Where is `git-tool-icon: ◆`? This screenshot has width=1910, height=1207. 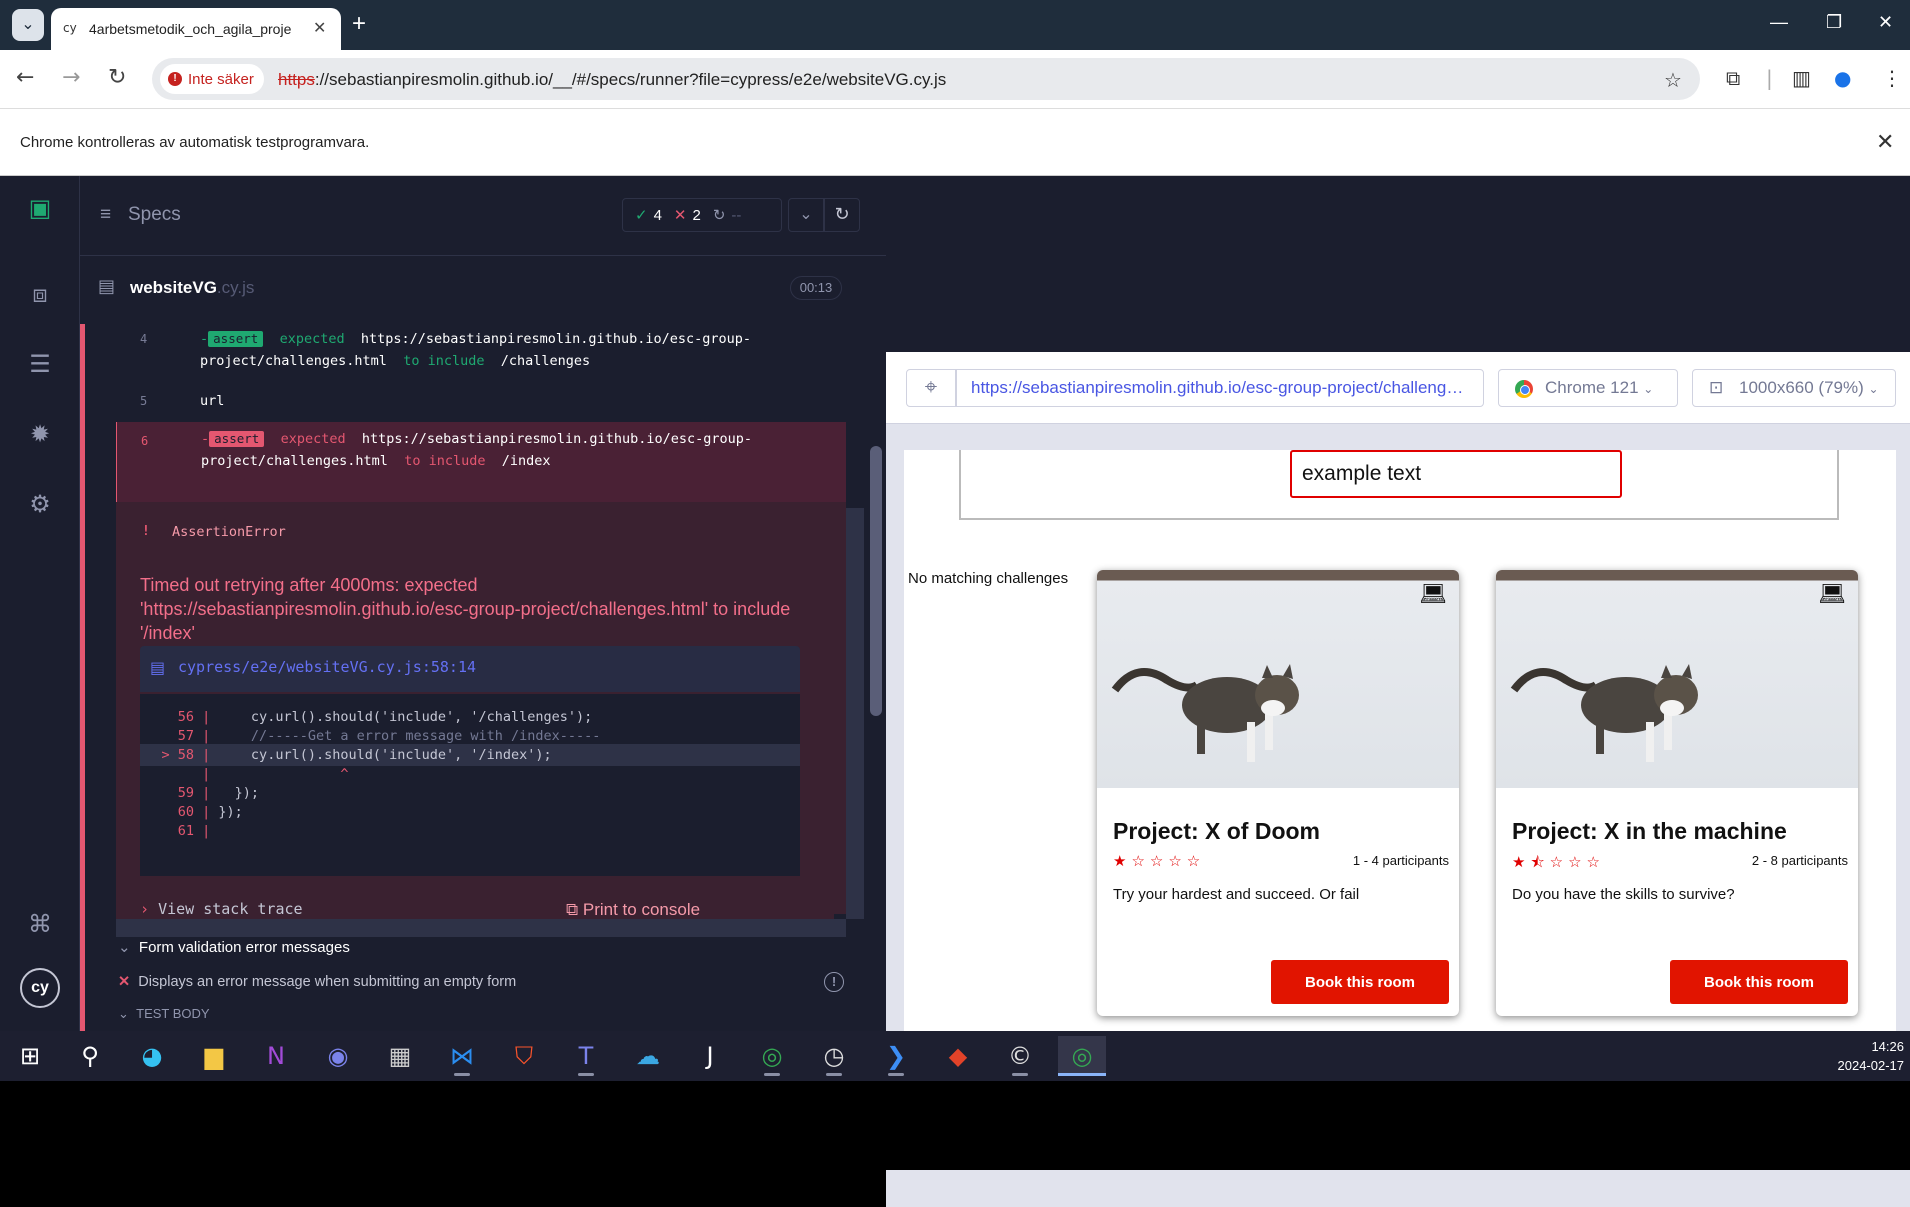
git-tool-icon: ◆ is located at coordinates (958, 1056).